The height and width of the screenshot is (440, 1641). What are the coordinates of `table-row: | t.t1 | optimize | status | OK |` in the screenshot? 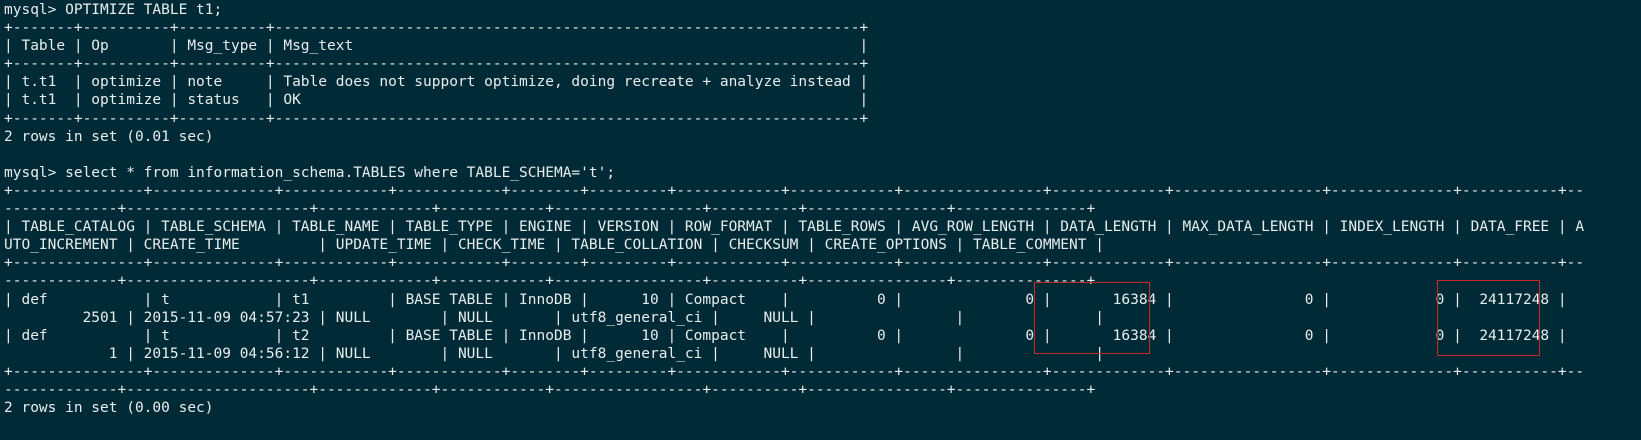 It's located at (436, 100).